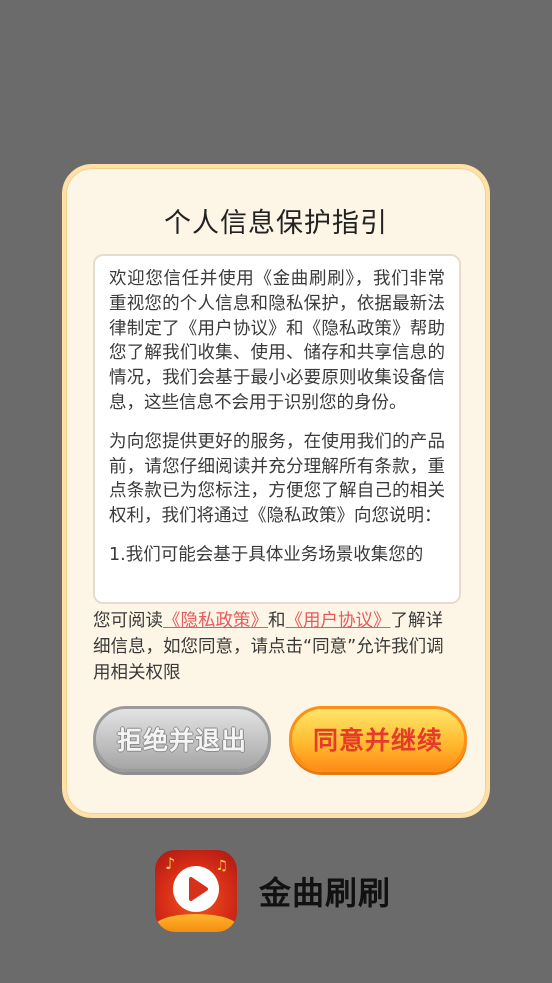 The image size is (552, 983). What do you see at coordinates (338, 621) in the screenshot?
I see `user-agreement-link: 《用户协议》` at bounding box center [338, 621].